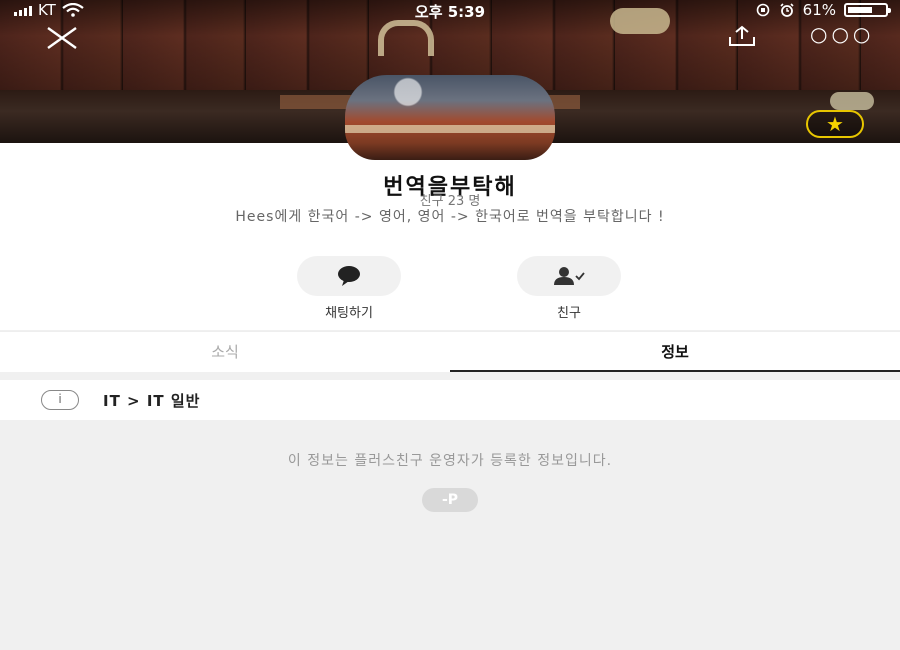 Image resolution: width=900 pixels, height=650 pixels. Describe the element at coordinates (819, 10) in the screenshot. I see `battery-percent: 61%` at that location.